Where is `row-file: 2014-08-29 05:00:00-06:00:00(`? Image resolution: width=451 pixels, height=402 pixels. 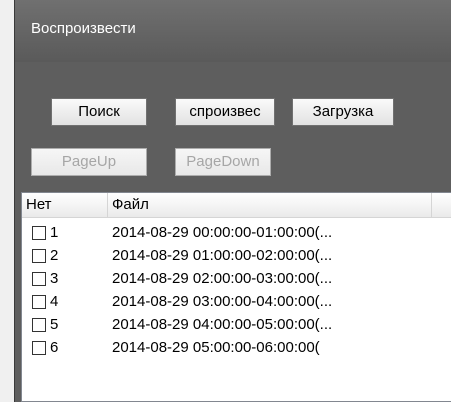
row-file: 2014-08-29 05:00:00-06:00:00( is located at coordinates (216, 347).